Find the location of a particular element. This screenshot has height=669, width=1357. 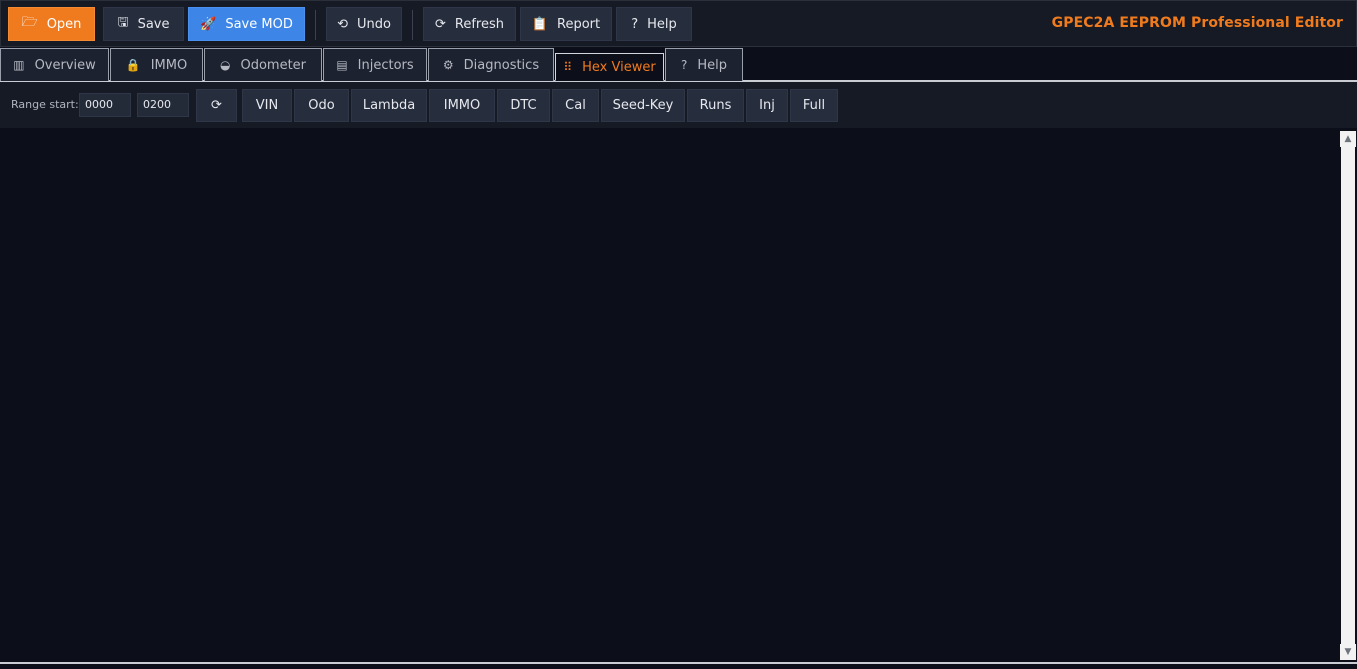

floppy-disk-icon: 🖫 is located at coordinates (123, 22).